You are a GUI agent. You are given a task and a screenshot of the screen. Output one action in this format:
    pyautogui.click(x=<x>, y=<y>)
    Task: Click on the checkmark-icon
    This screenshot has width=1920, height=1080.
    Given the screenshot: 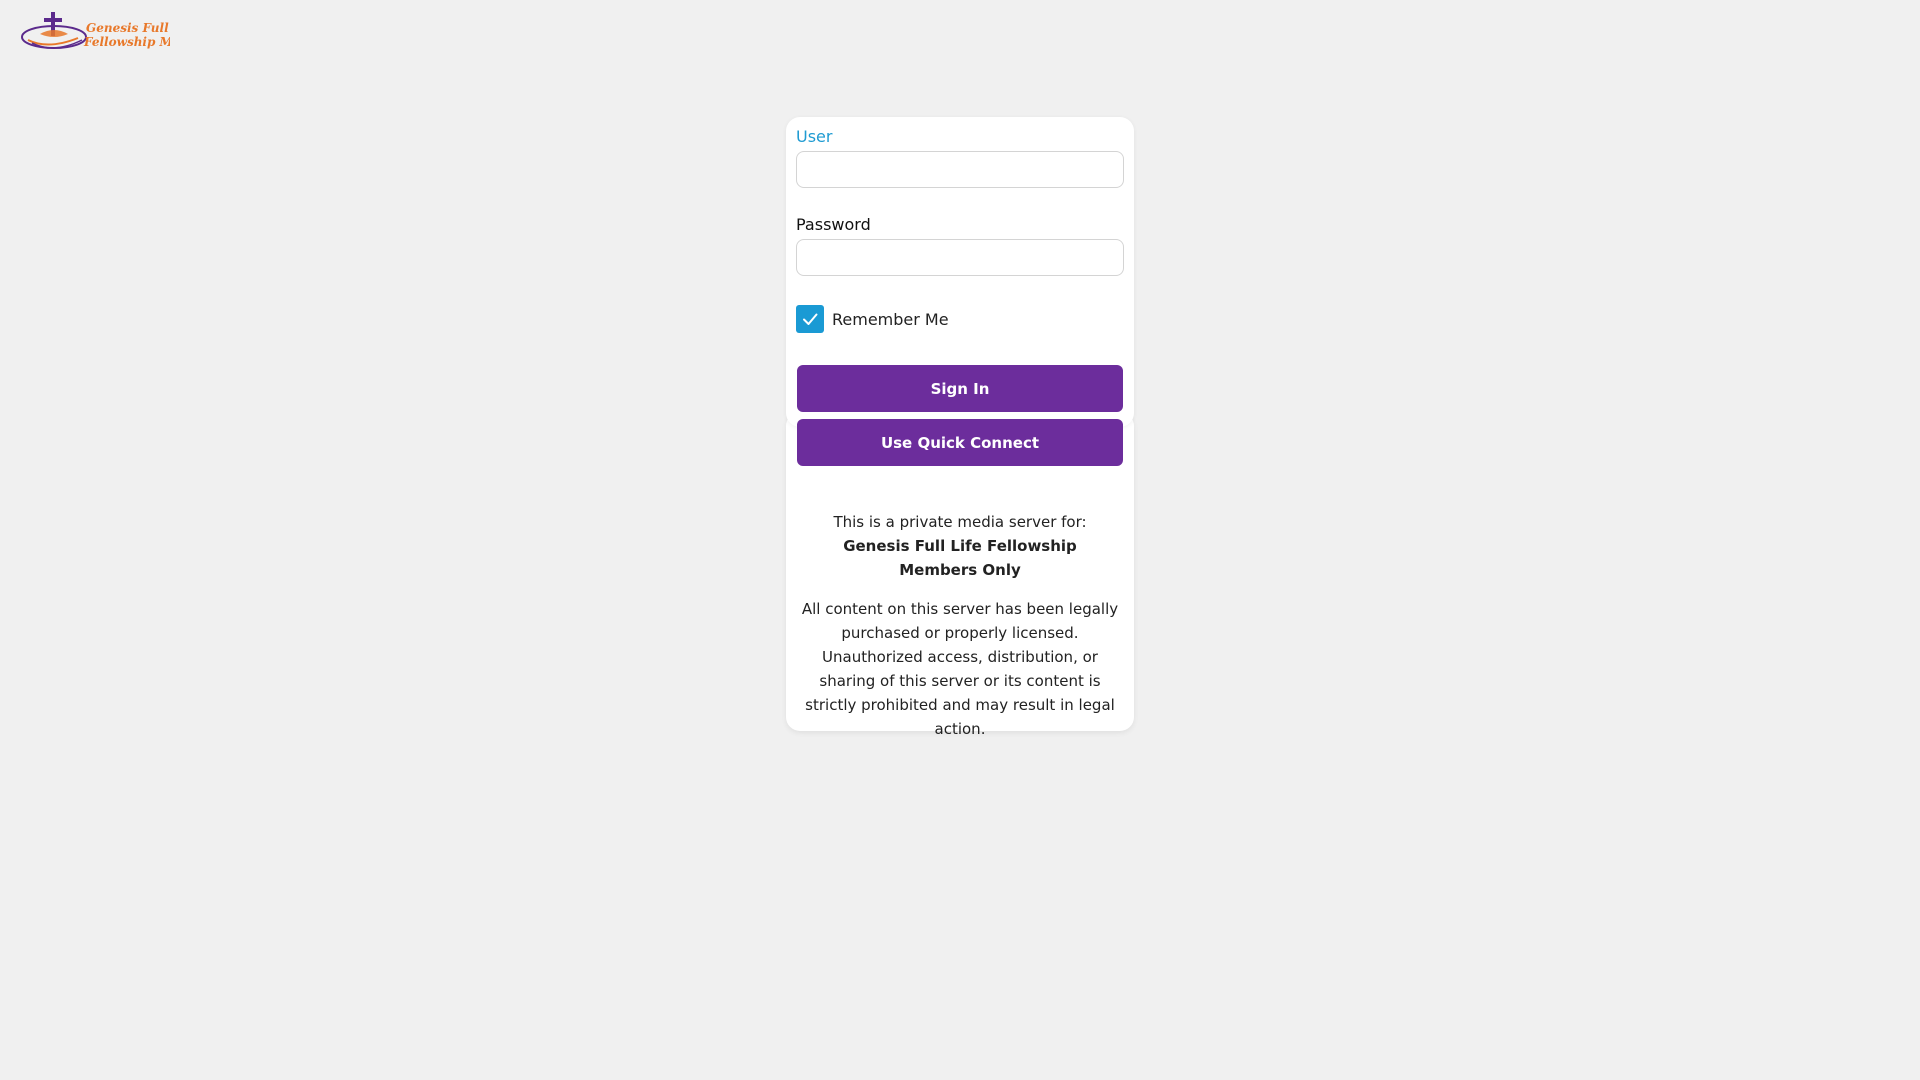 What is the action you would take?
    pyautogui.click(x=810, y=319)
    